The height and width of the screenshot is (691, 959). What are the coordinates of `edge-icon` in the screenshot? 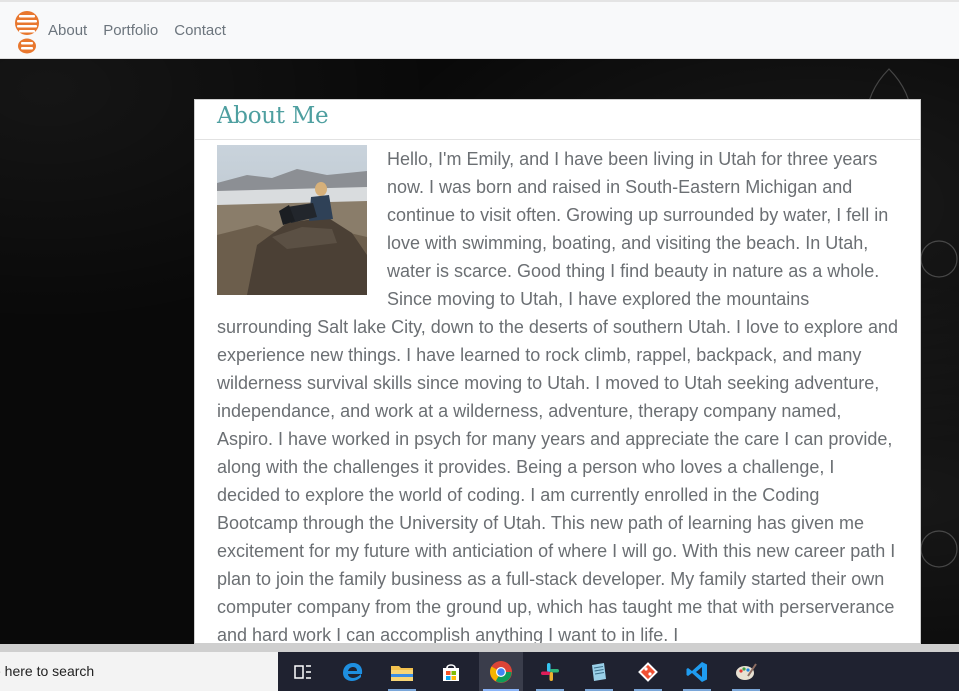 It's located at (353, 671).